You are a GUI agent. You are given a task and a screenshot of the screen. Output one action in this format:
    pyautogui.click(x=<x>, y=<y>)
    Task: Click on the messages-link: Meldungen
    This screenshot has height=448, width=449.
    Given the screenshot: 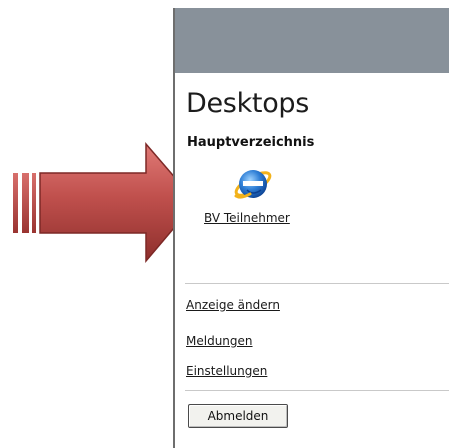 What is the action you would take?
    pyautogui.click(x=219, y=341)
    